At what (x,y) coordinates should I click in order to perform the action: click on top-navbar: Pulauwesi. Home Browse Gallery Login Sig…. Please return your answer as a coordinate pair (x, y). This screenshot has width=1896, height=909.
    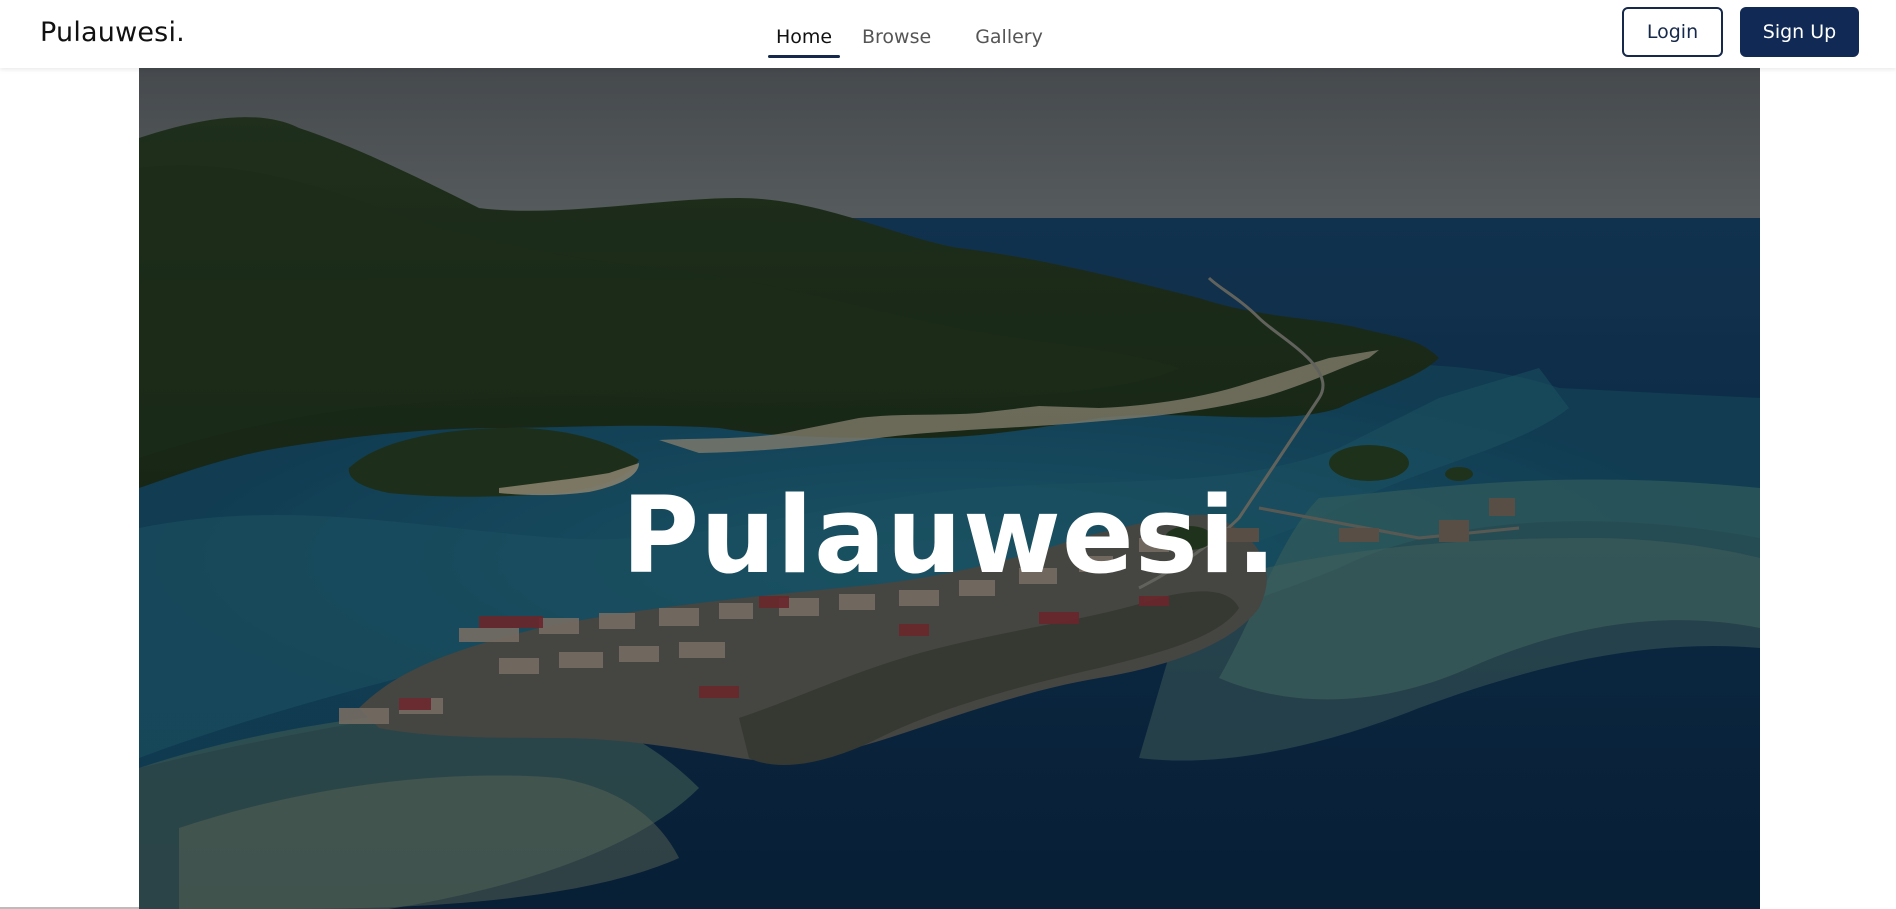
    Looking at the image, I should click on (948, 34).